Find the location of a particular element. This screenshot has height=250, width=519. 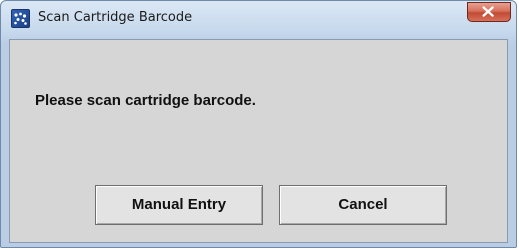

window-title: Scan Cartridge Barcode is located at coordinates (115, 17).